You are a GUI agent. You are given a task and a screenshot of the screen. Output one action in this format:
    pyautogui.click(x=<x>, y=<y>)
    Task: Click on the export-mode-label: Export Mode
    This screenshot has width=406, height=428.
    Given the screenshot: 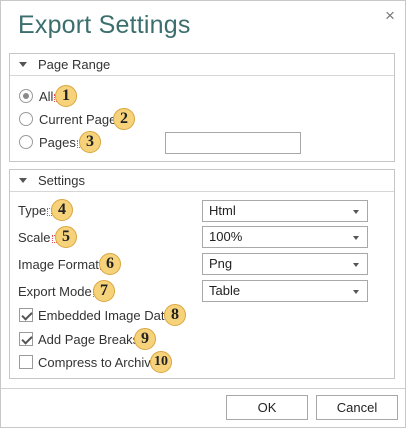 What is the action you would take?
    pyautogui.click(x=58, y=291)
    